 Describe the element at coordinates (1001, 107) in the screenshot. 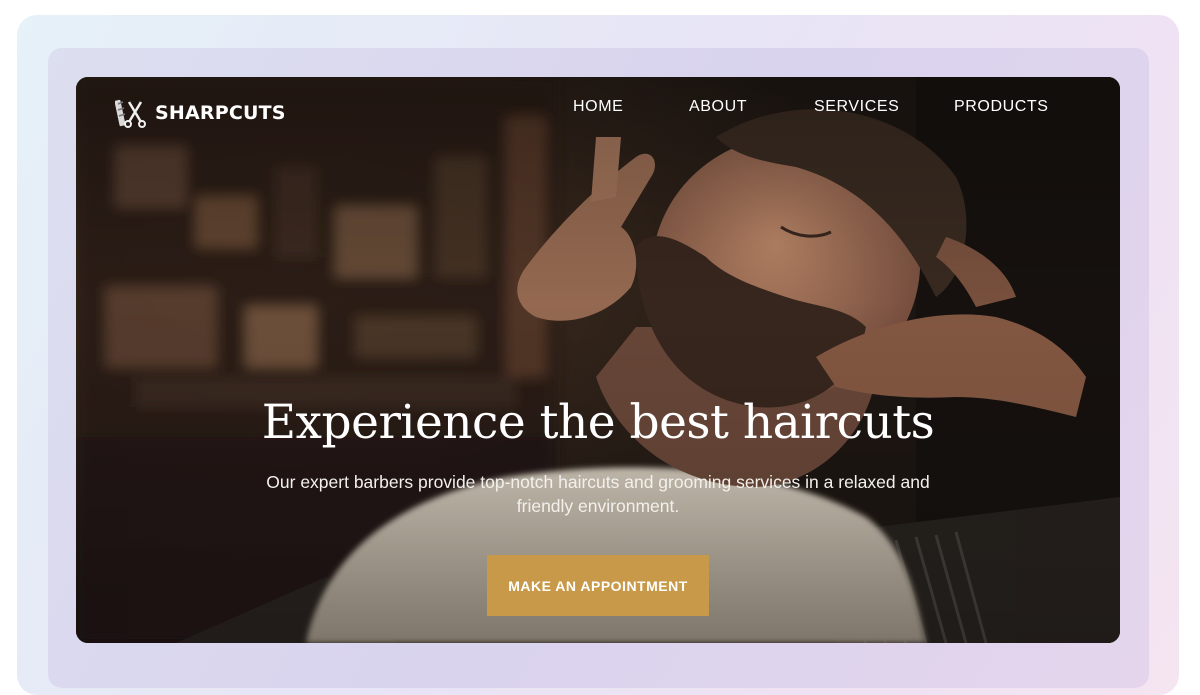

I see `nav-item-products: PRODUCTS` at that location.